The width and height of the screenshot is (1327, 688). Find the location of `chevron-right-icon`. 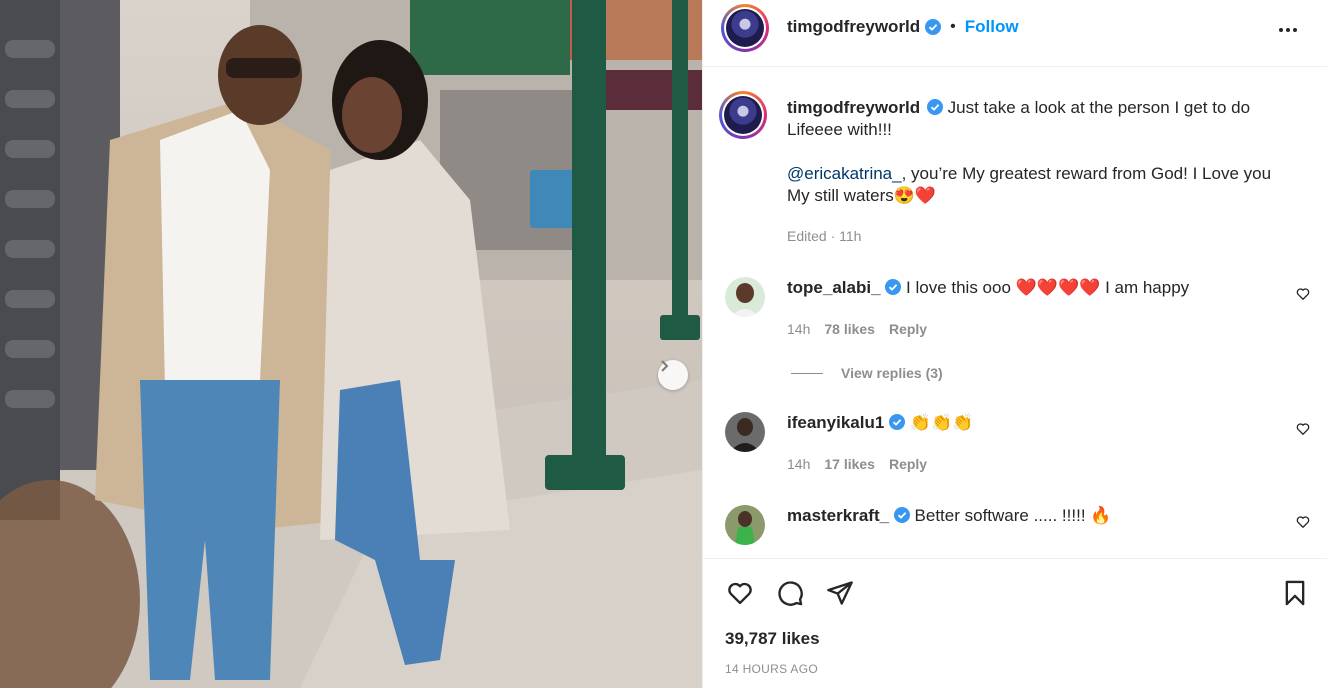

chevron-right-icon is located at coordinates (665, 366).